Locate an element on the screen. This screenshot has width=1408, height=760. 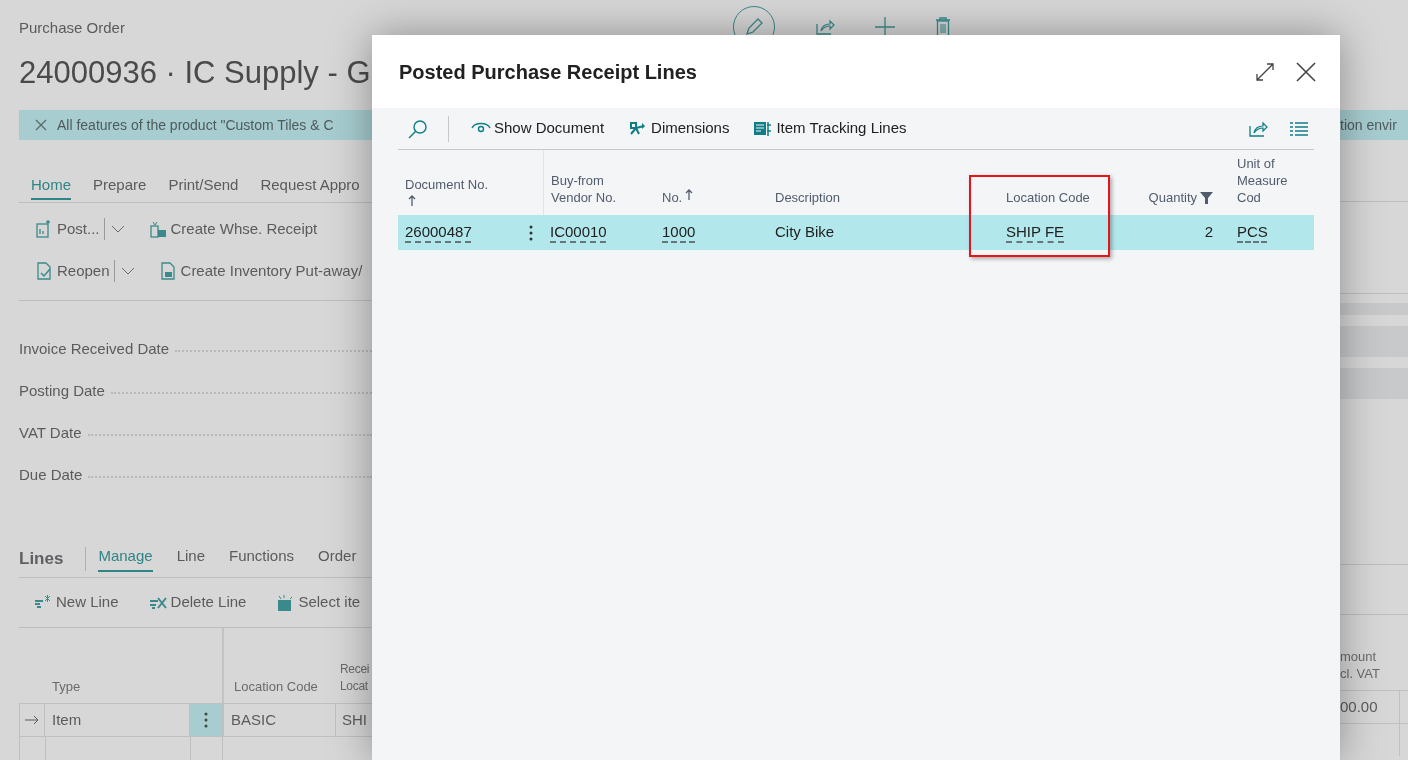
plus-icon is located at coordinates (885, 27).